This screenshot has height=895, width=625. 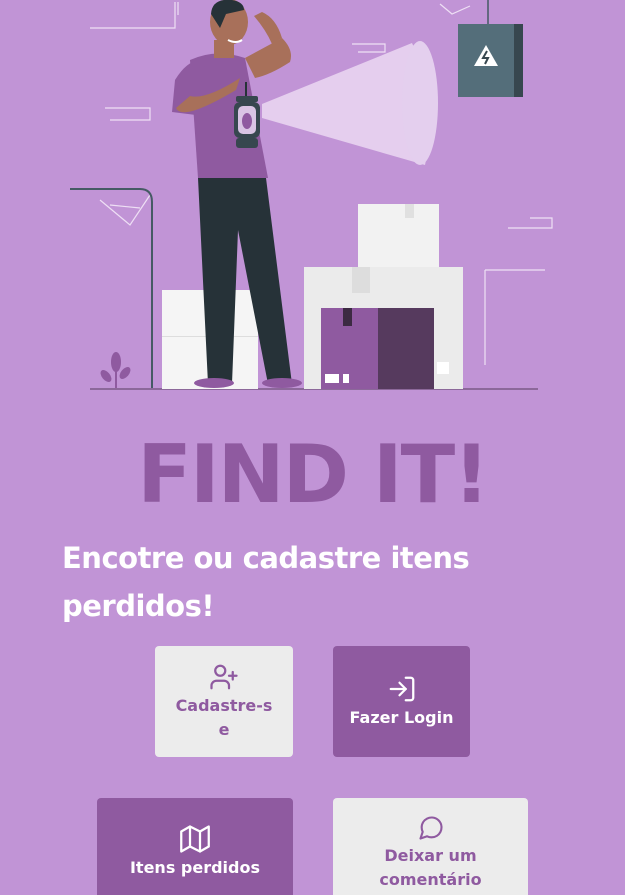 What do you see at coordinates (224, 717) in the screenshot?
I see `signup-label: Cadastre-se` at bounding box center [224, 717].